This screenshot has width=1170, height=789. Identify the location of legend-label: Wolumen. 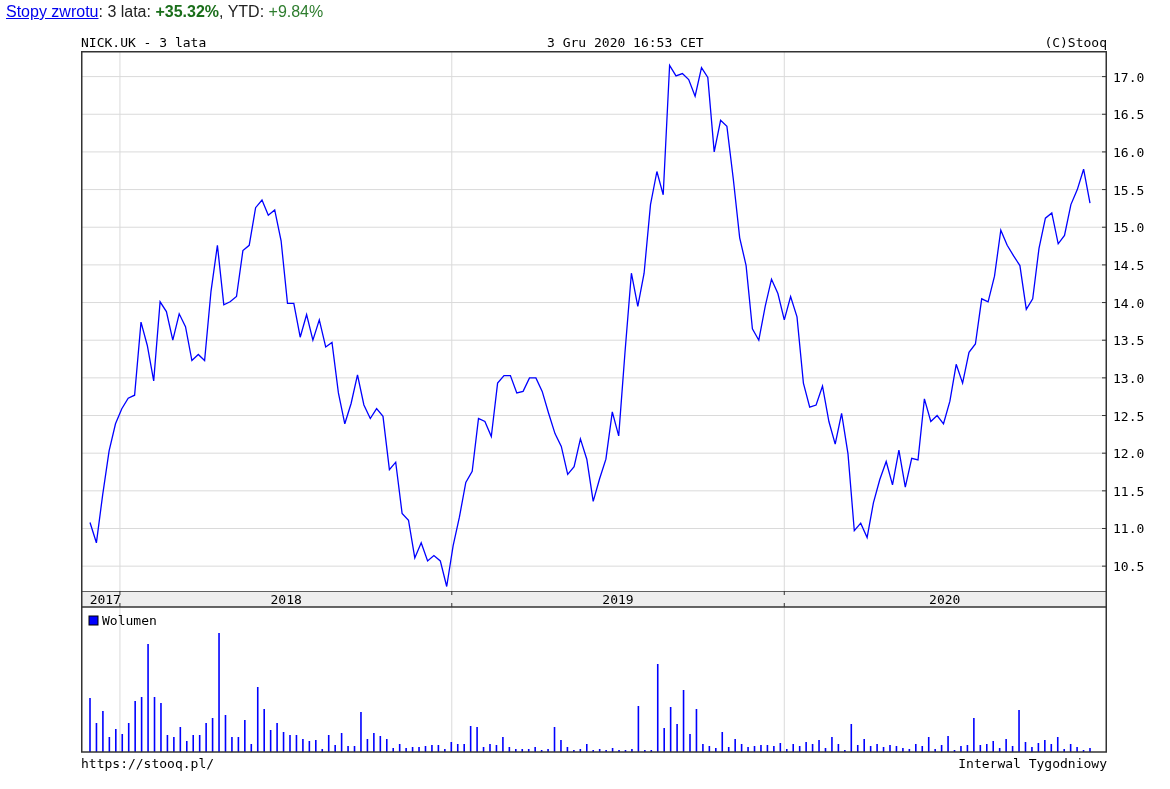
(129, 620).